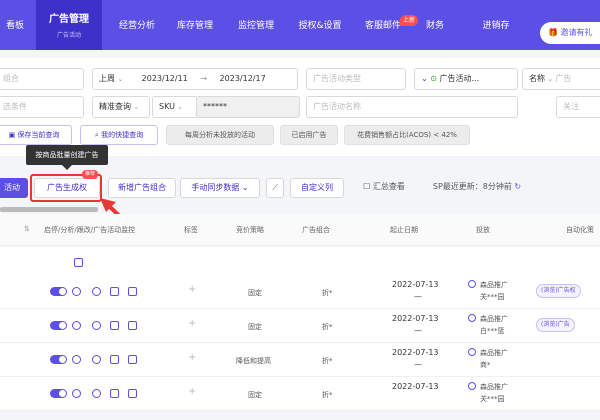  I want to click on chip-label: 花费销售额占比(ACOS) < 42%, so click(407, 135).